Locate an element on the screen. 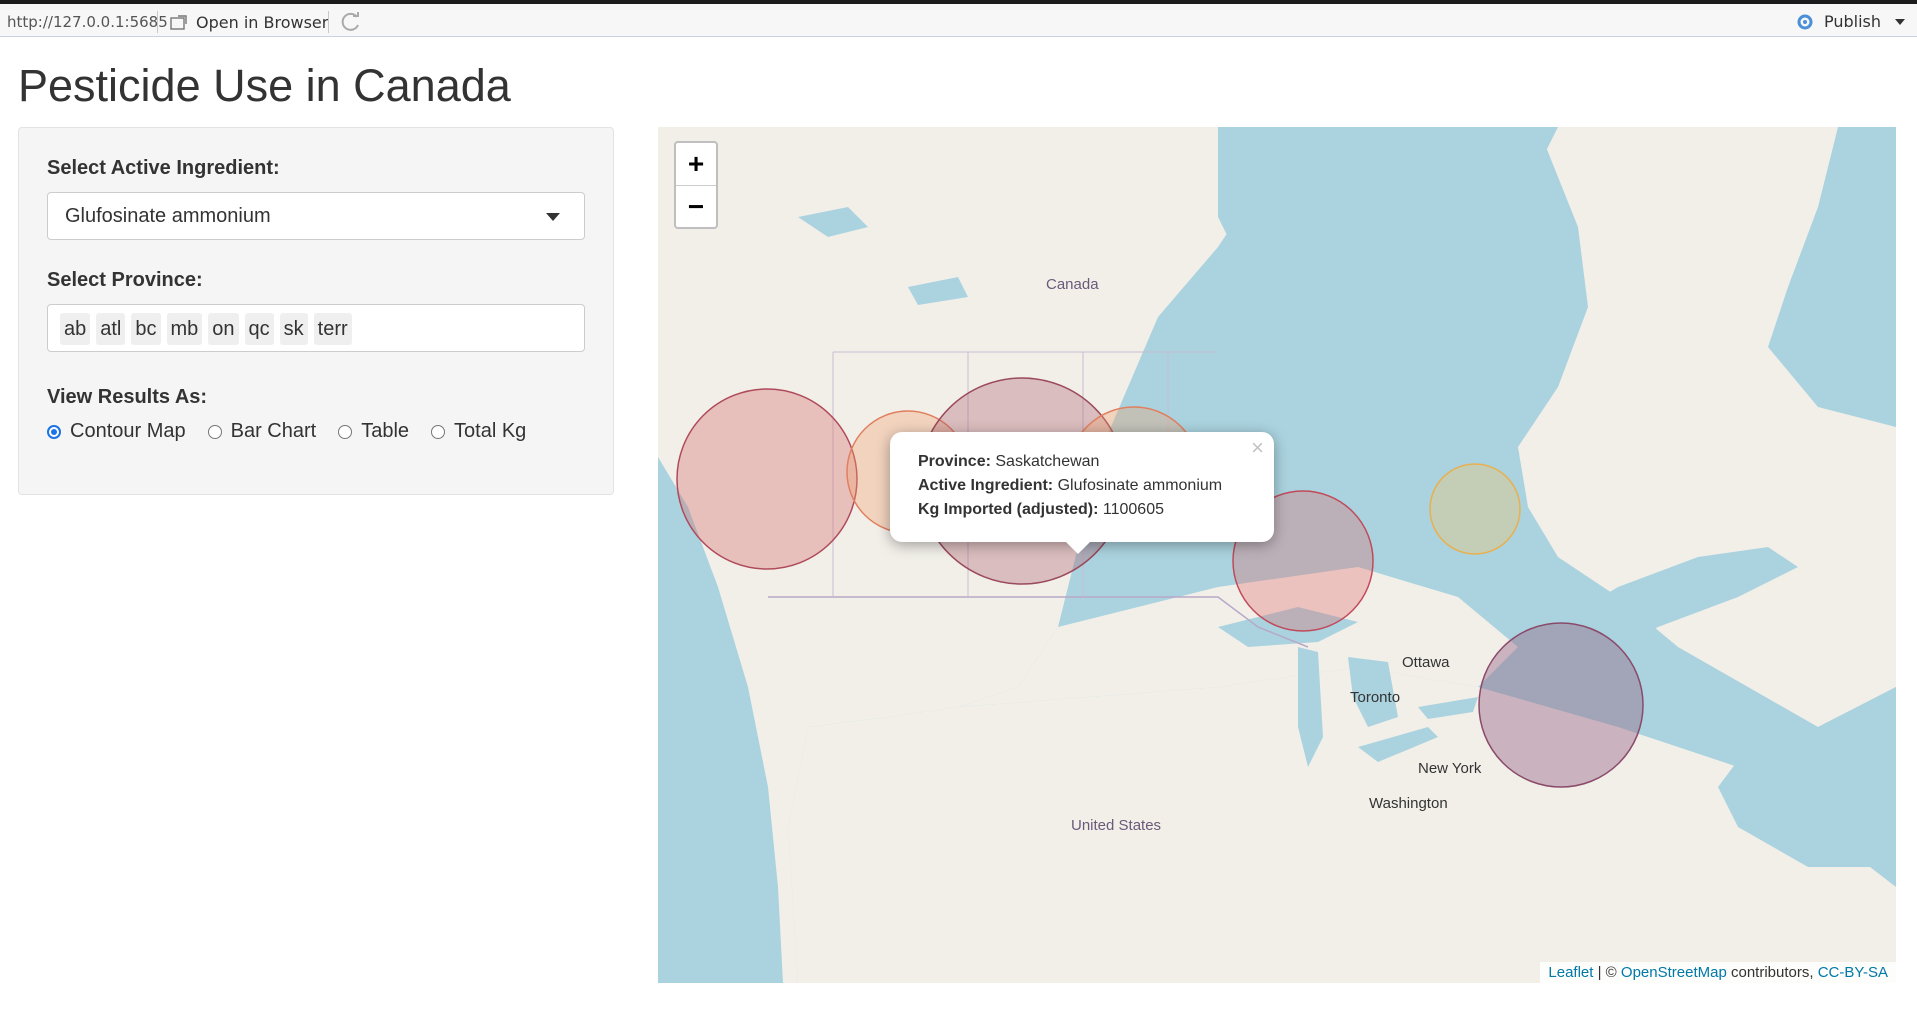  popup-kg-key: Kg Imported (adjusted): is located at coordinates (1008, 509).